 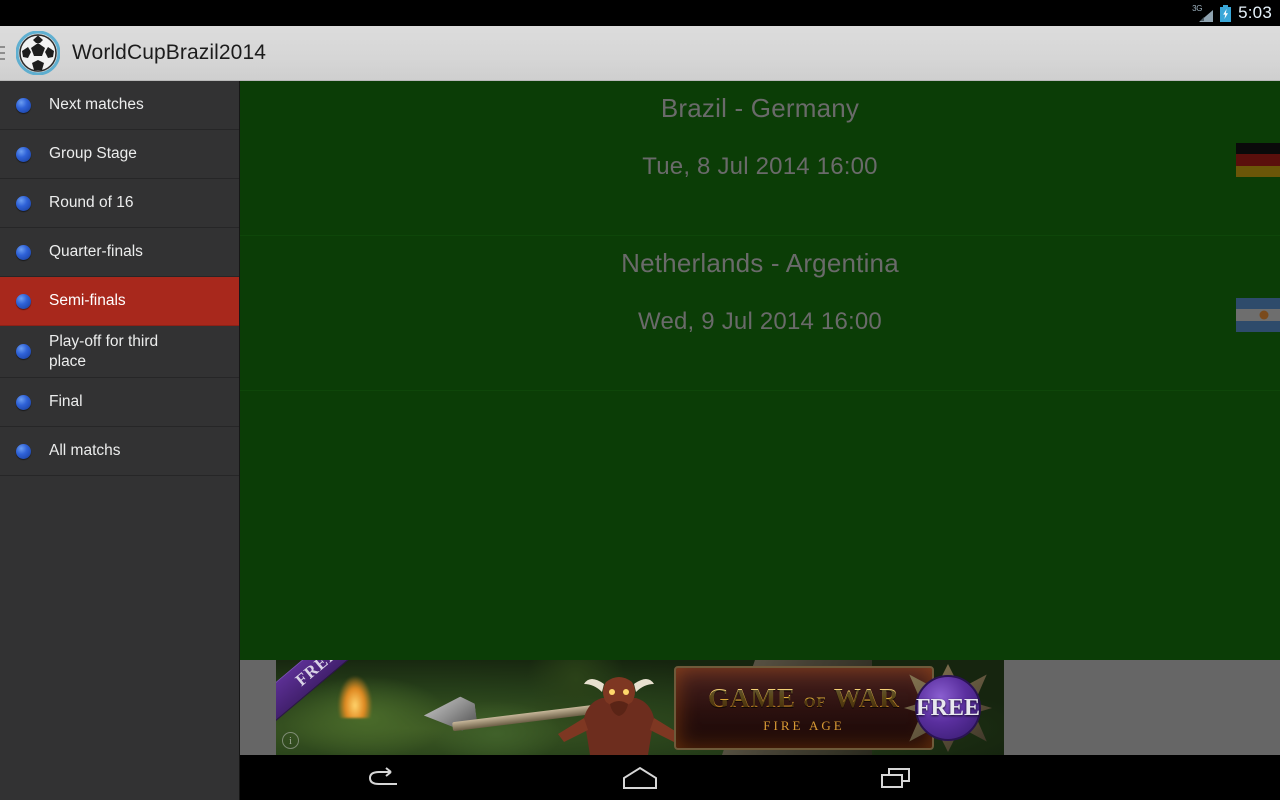 I want to click on sidebar-item-group-stage: Group Stage, so click(x=119, y=154).